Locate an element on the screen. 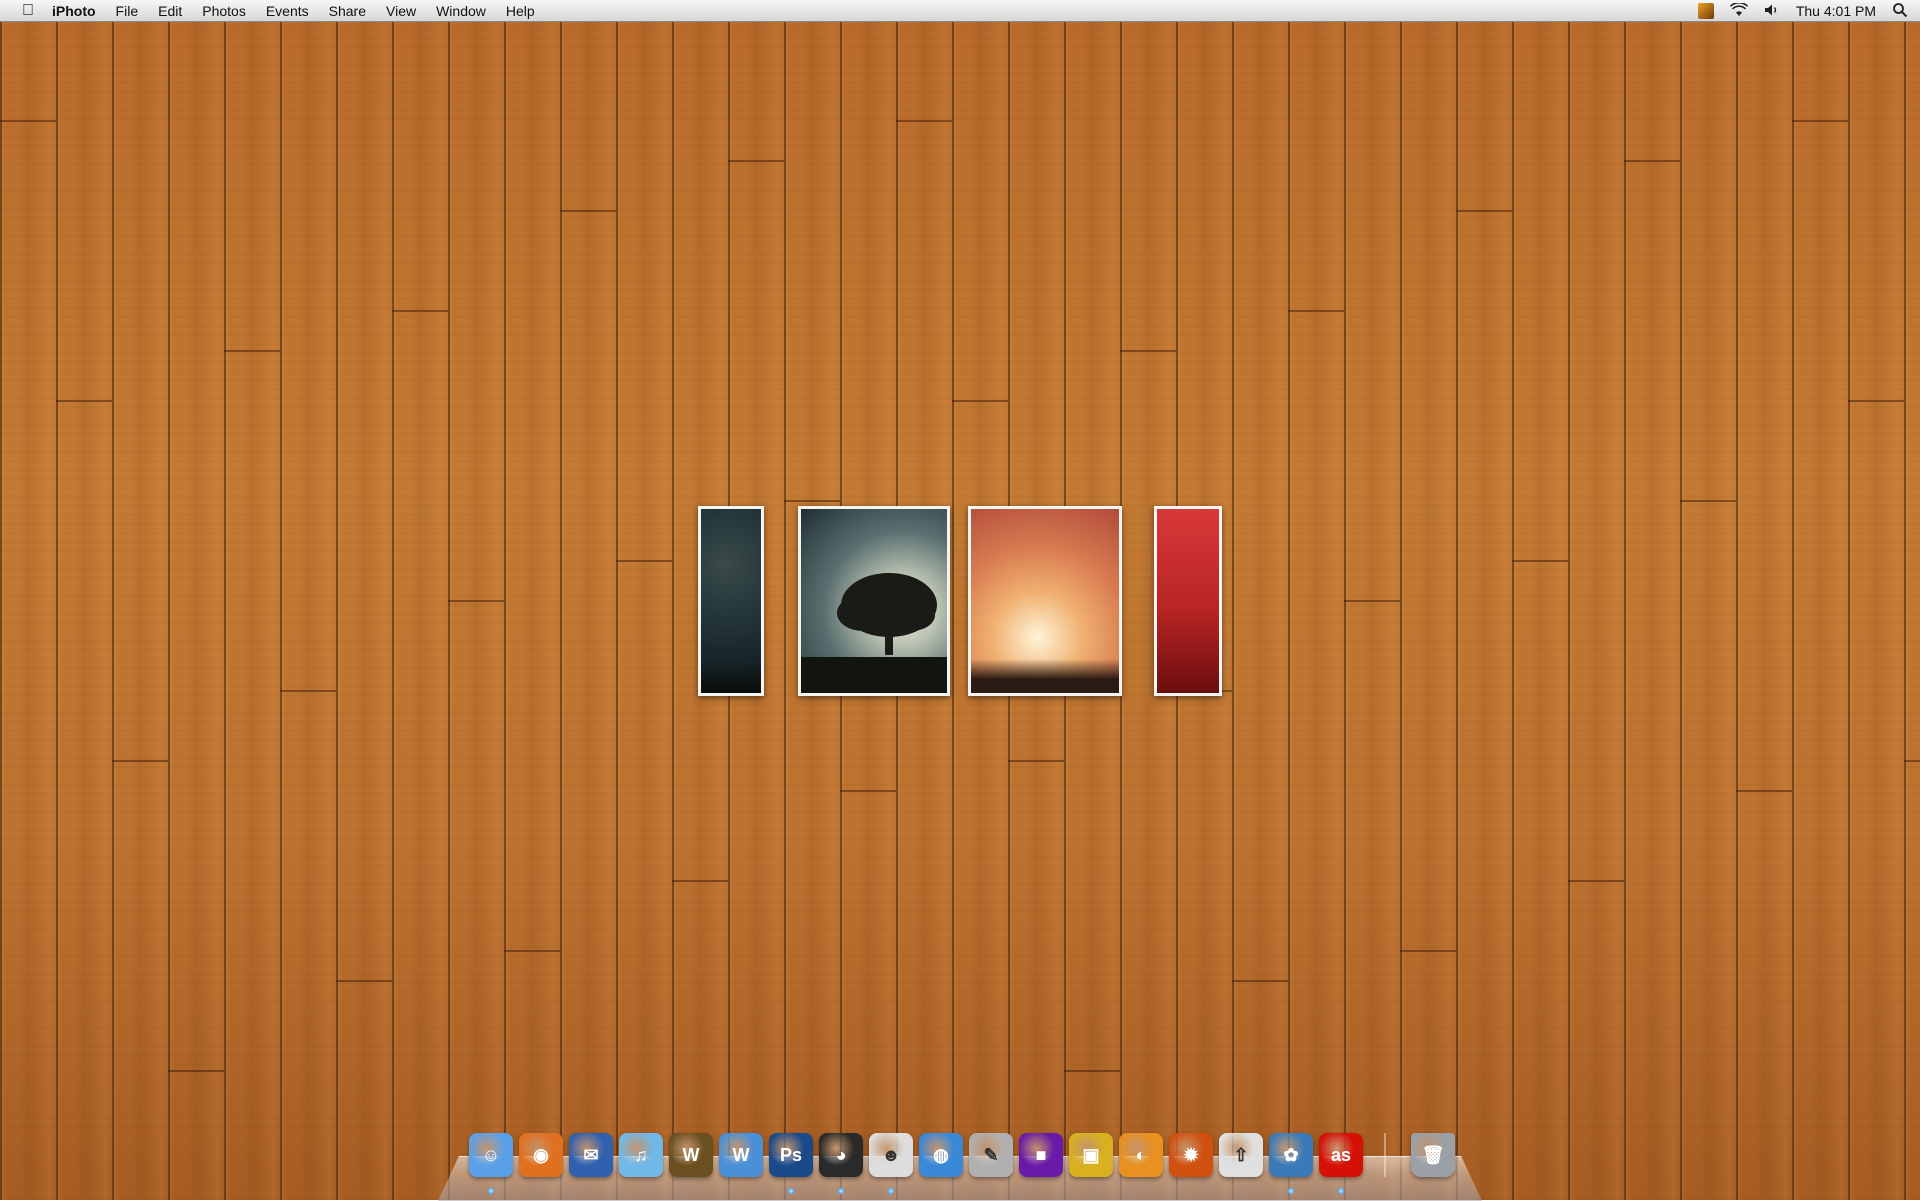 Image resolution: width=1920 pixels, height=1201 pixels. dock-item-messenger: ☻ is located at coordinates (891, 1162).